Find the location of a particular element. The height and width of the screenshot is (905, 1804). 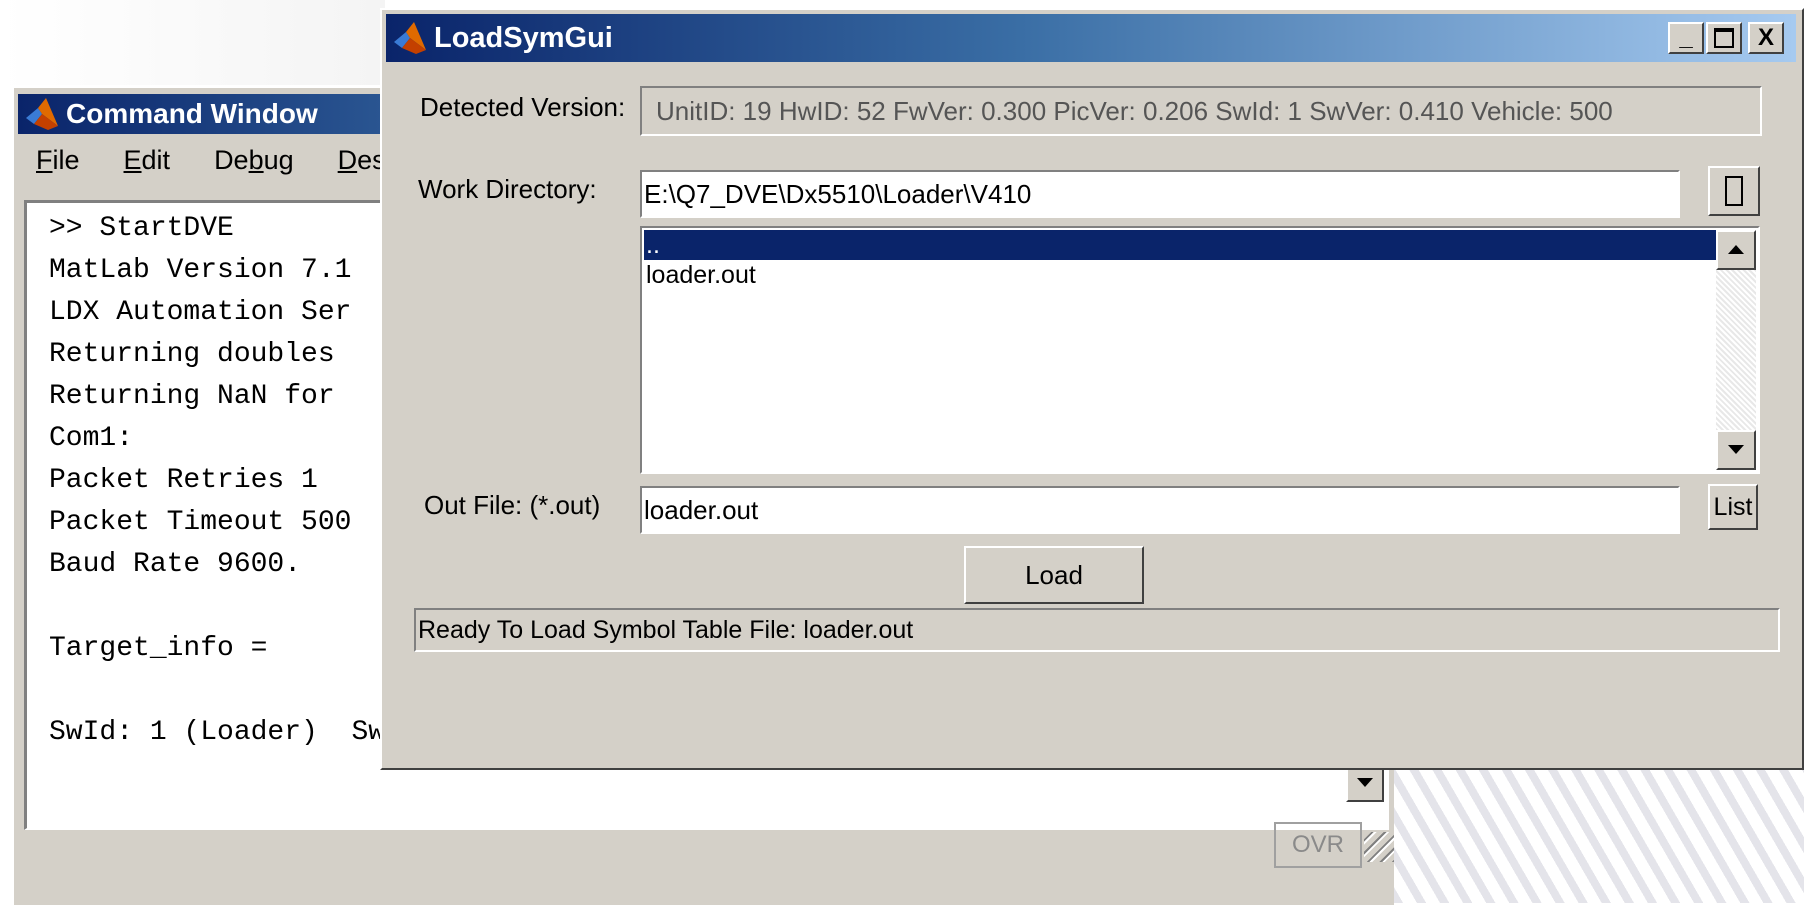

maximize-button is located at coordinates (1724, 38).